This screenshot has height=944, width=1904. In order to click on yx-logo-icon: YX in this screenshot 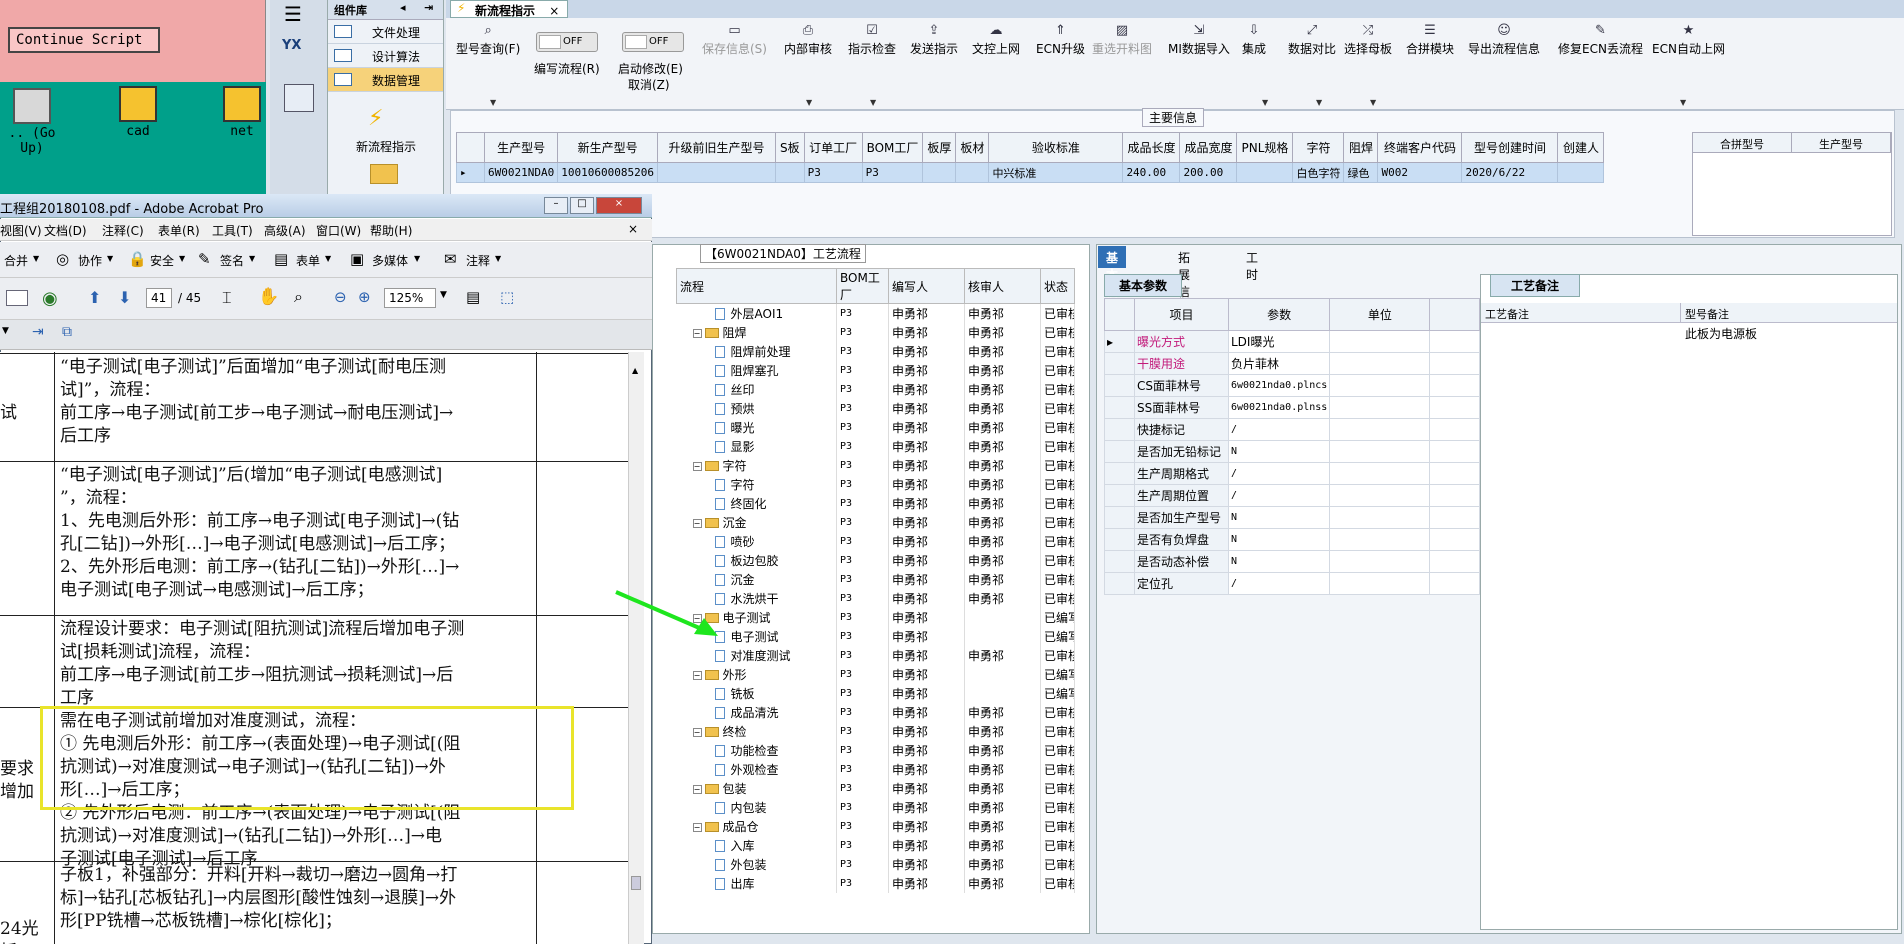, I will do `click(299, 53)`.